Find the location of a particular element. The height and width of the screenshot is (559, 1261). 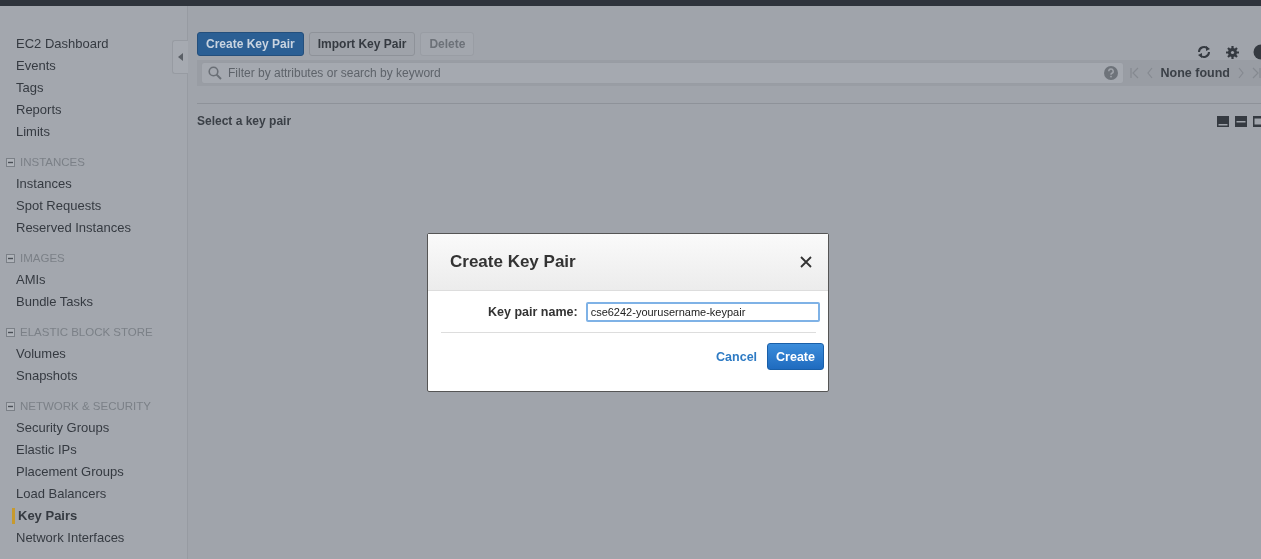

sidebar-item: Placement Groups is located at coordinates (70, 472).